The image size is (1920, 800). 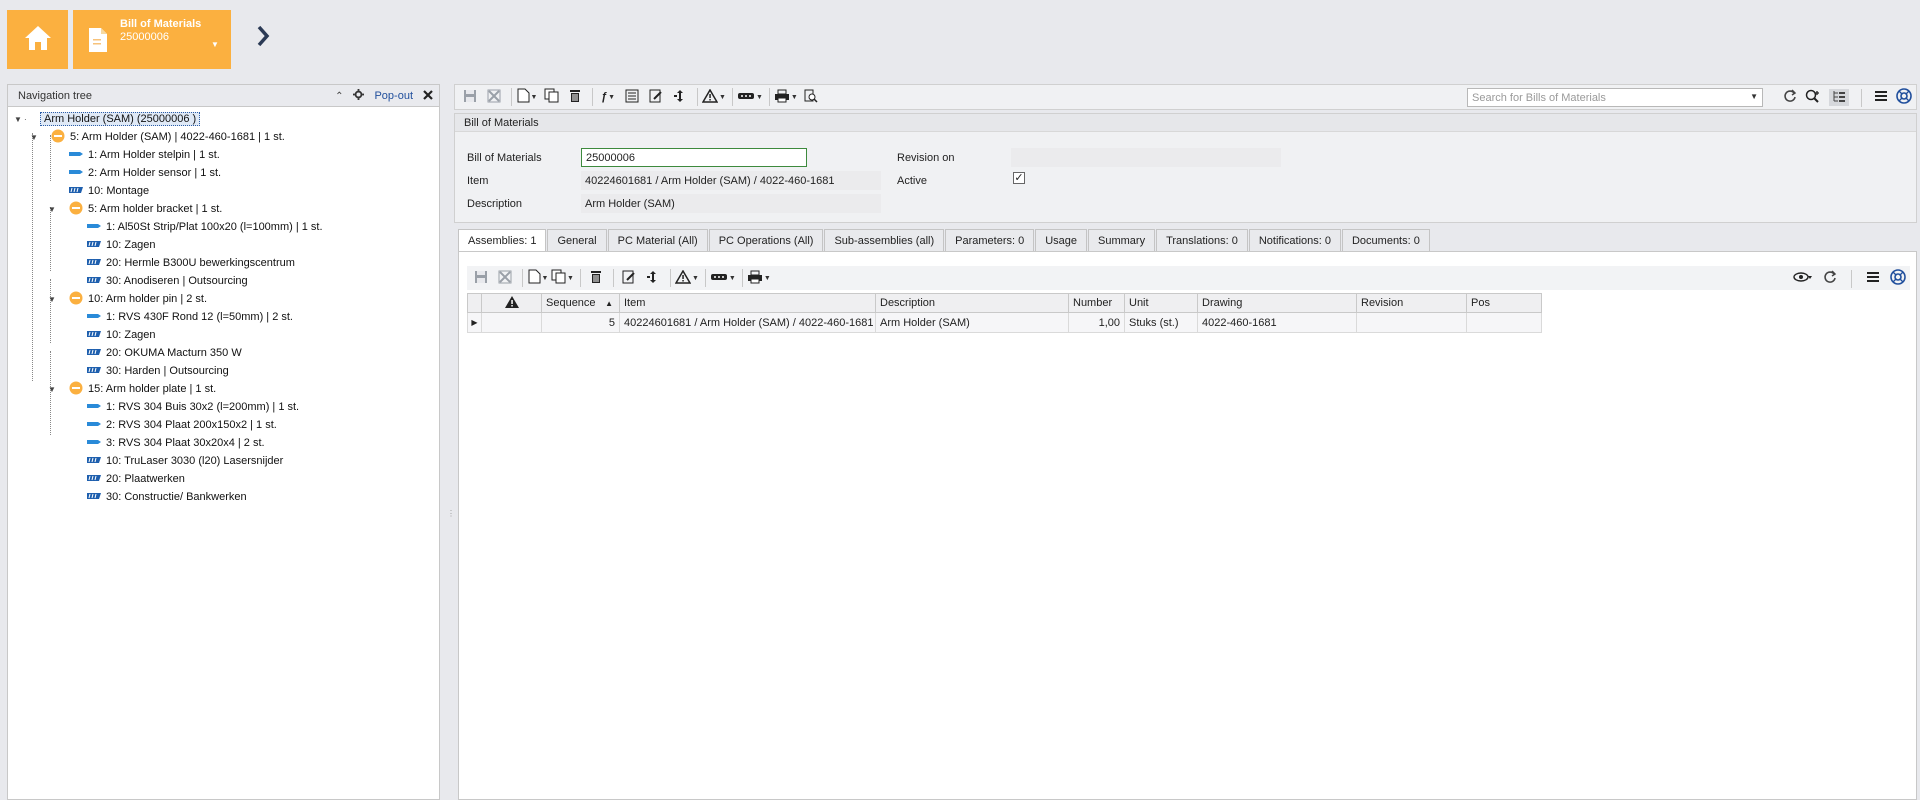 What do you see at coordinates (577, 240) in the screenshot?
I see `tab-general: General` at bounding box center [577, 240].